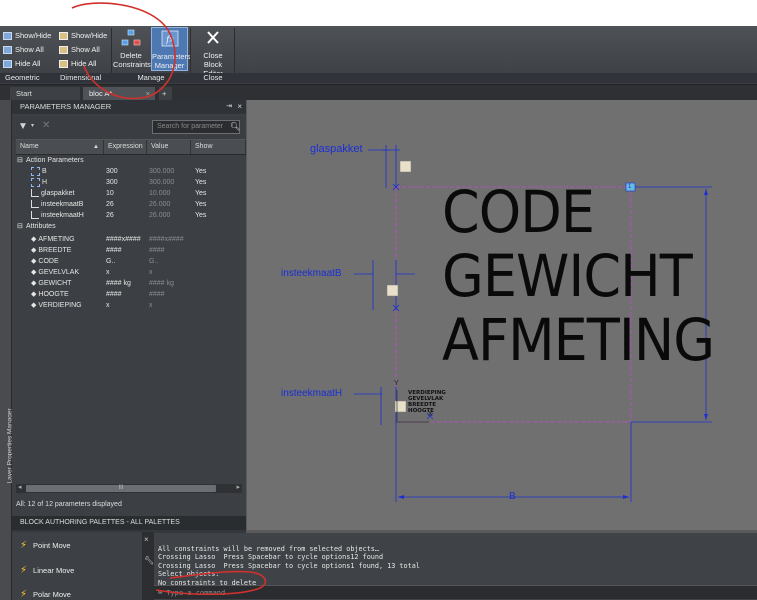 The height and width of the screenshot is (600, 757). I want to click on ribbon-footer, so click(496, 78).